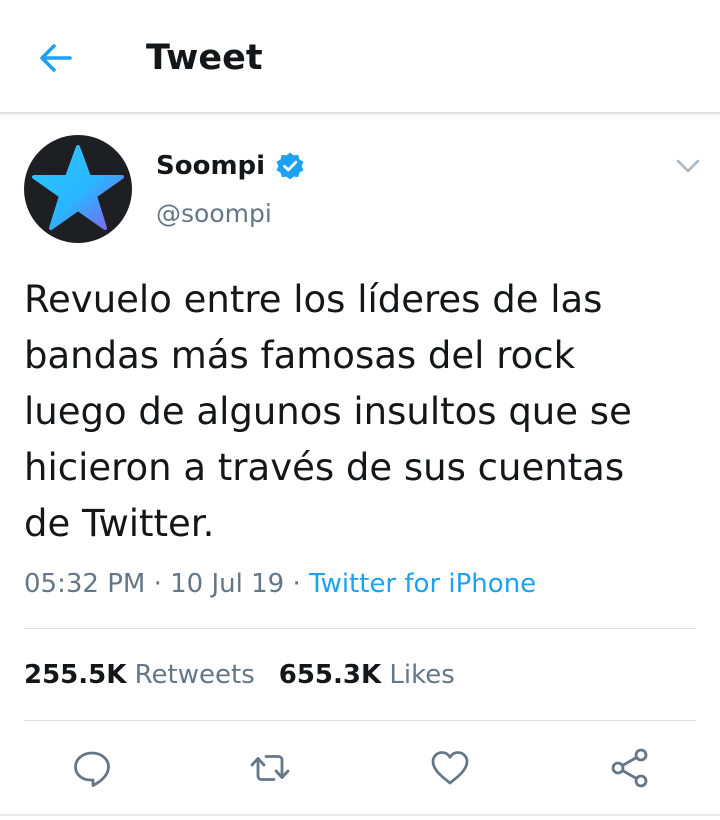  I want to click on avatar, so click(78, 189).